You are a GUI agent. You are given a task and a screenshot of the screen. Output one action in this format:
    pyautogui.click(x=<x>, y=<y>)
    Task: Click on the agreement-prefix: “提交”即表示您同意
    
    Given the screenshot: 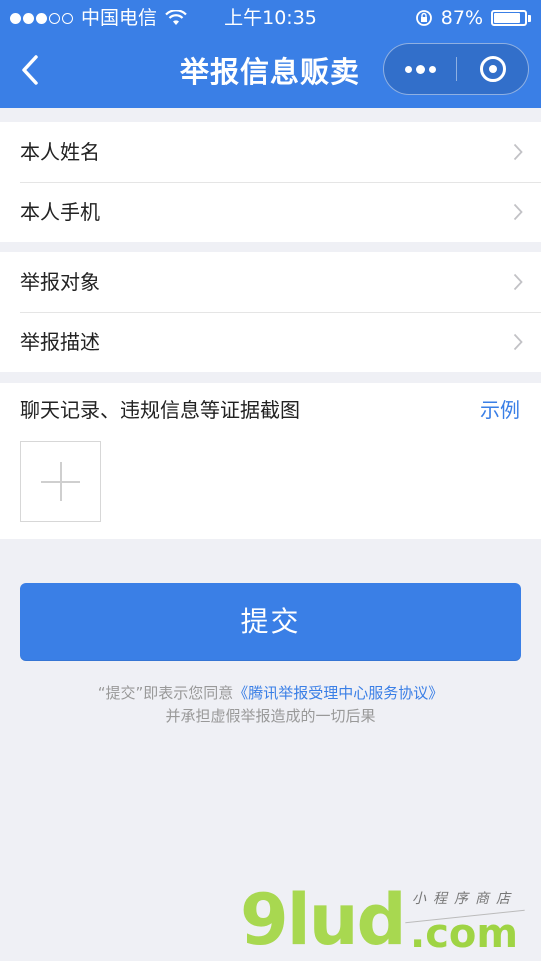 What is the action you would take?
    pyautogui.click(x=165, y=693)
    